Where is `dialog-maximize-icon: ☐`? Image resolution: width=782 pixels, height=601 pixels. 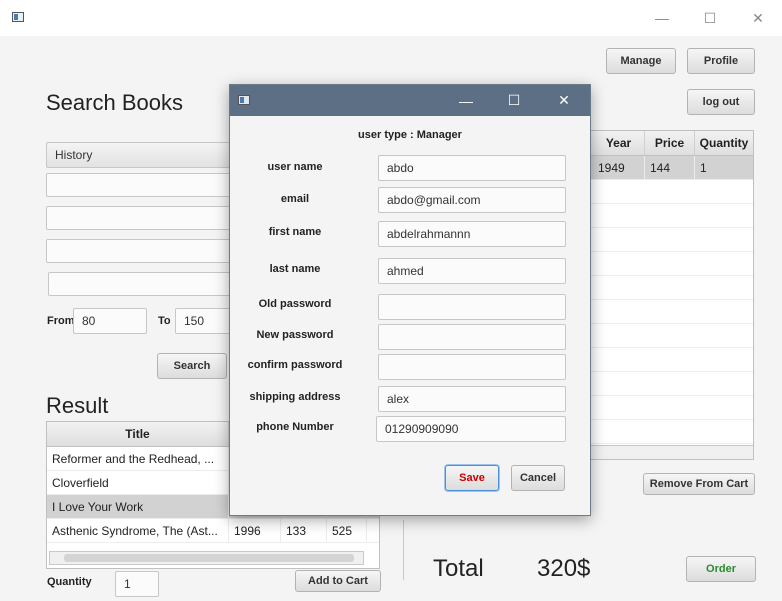
dialog-maximize-icon: ☐ is located at coordinates (514, 100).